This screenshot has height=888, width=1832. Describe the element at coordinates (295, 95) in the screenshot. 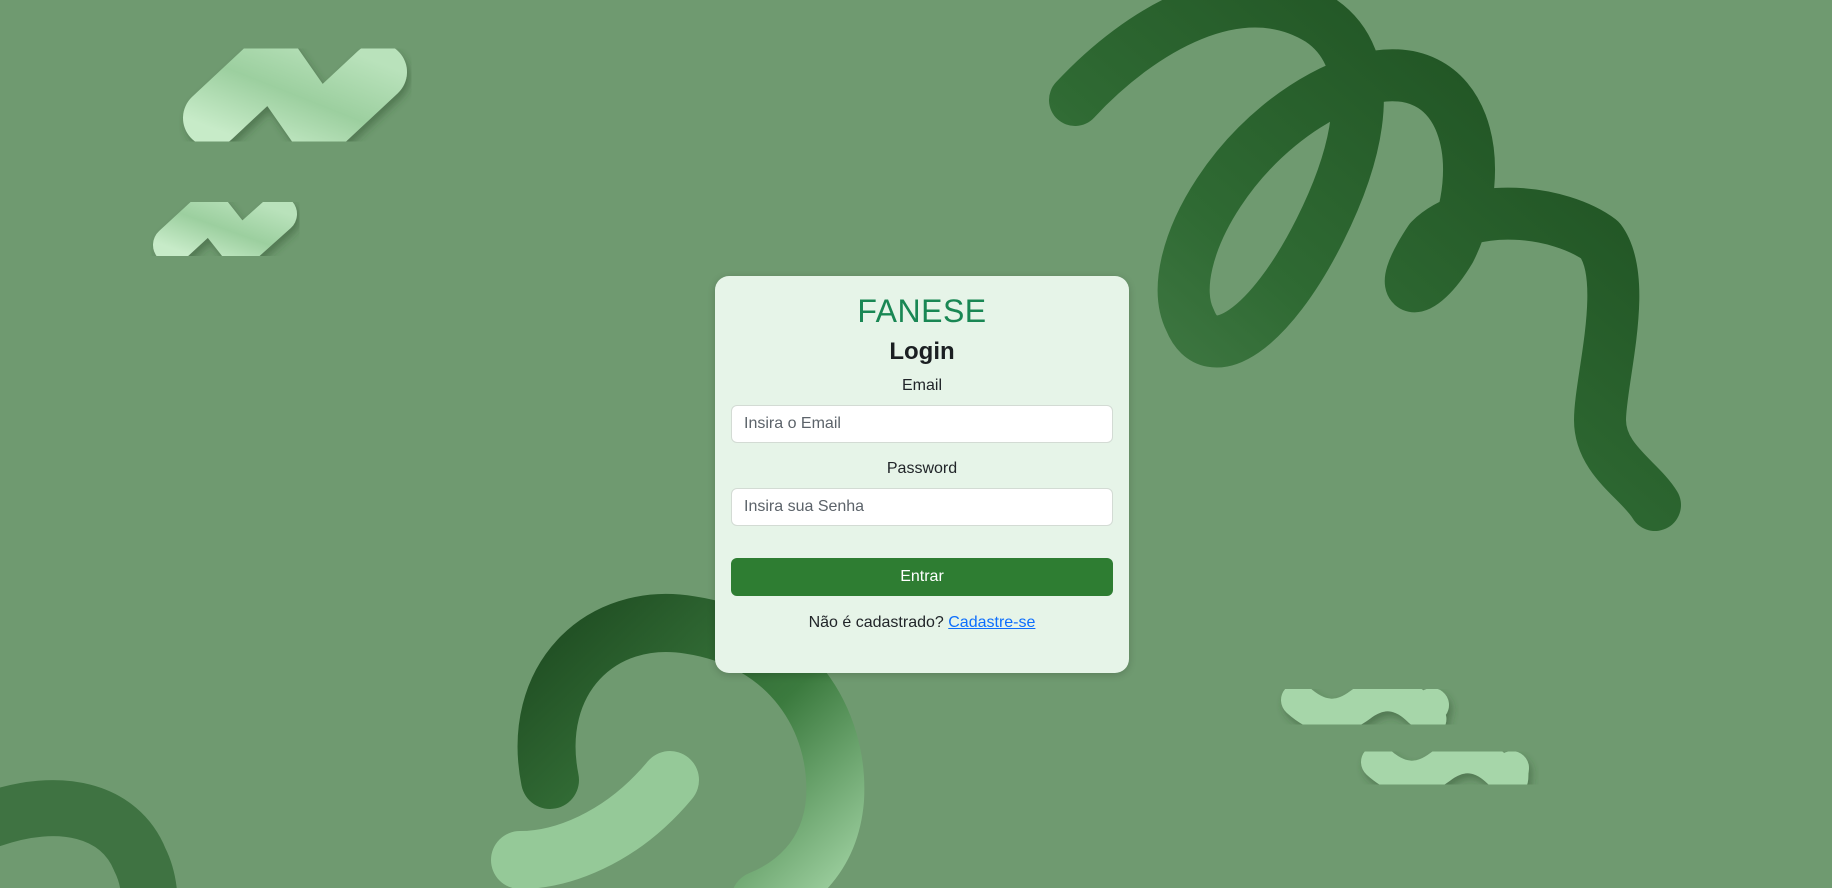

I see `light-zigzag-shape` at that location.